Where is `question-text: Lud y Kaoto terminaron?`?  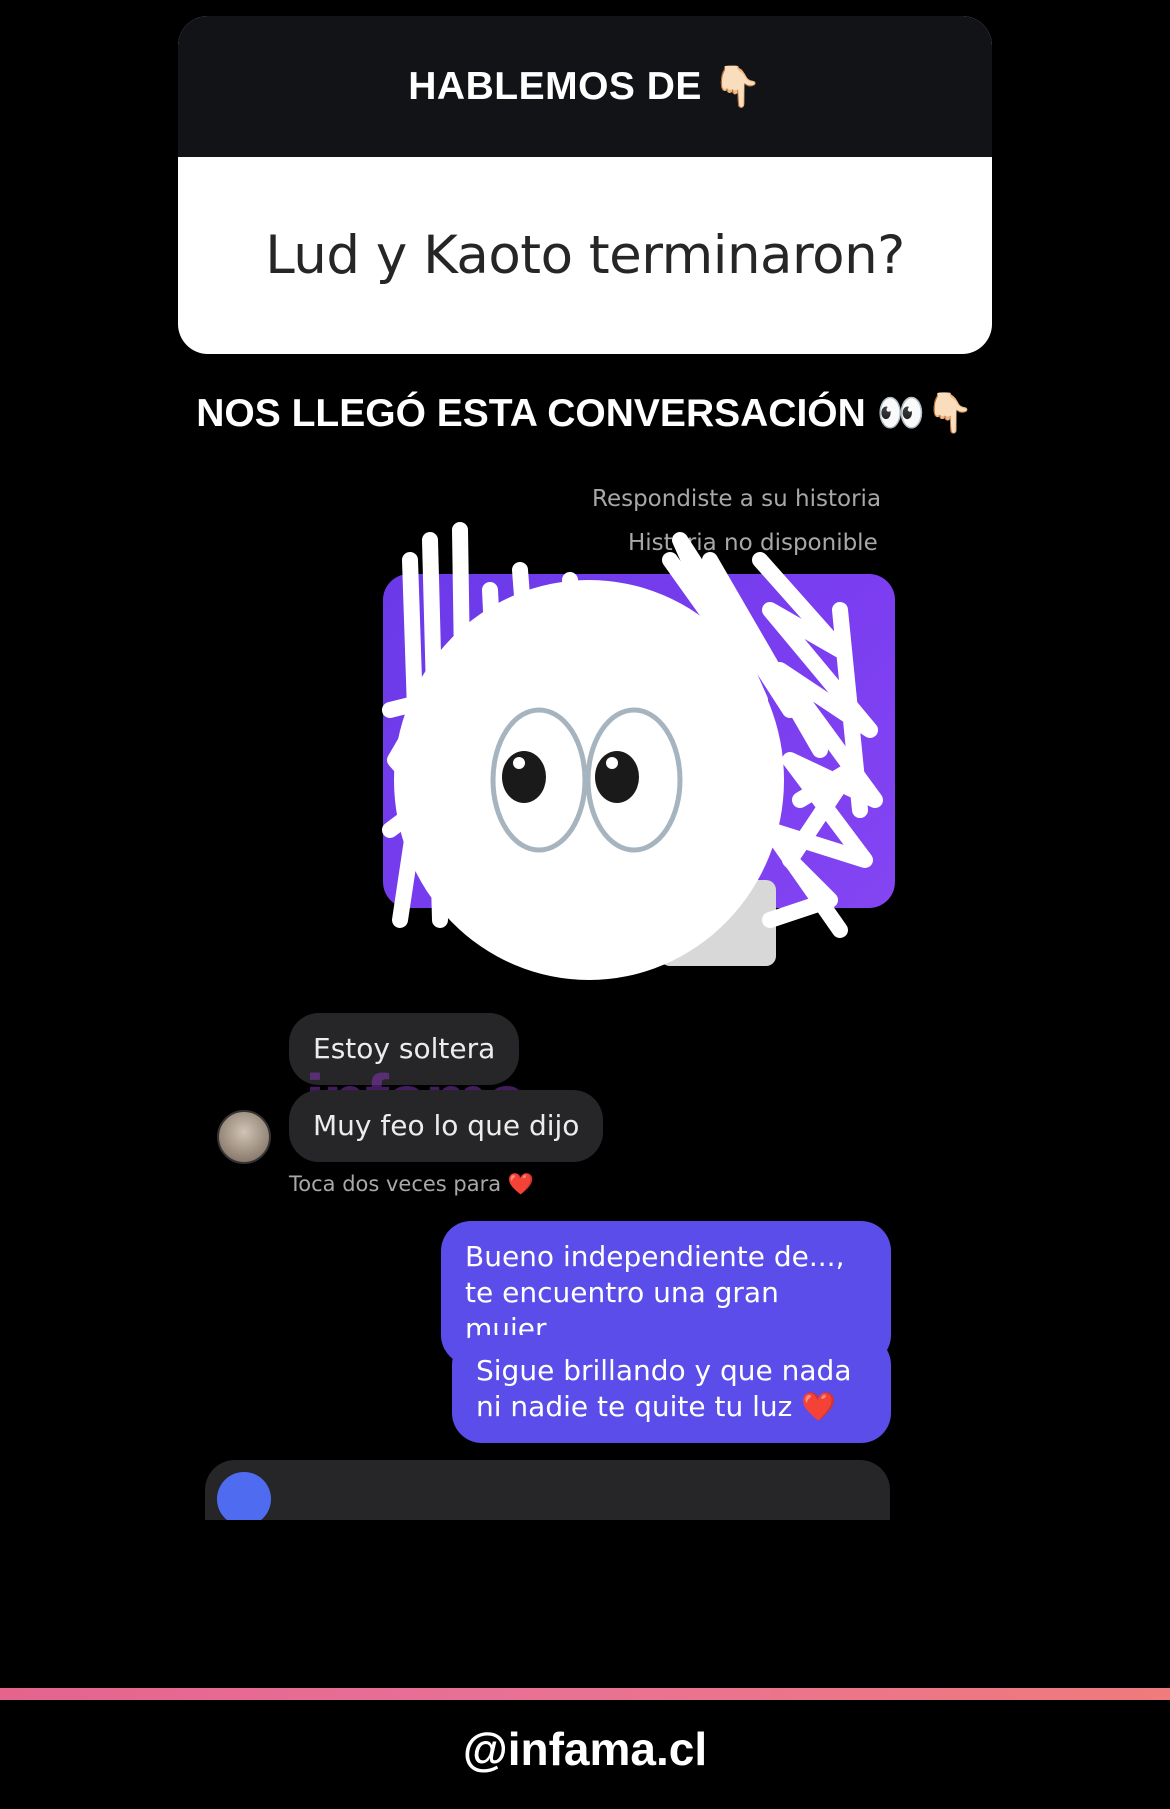
question-text: Lud y Kaoto terminaron? is located at coordinates (585, 255).